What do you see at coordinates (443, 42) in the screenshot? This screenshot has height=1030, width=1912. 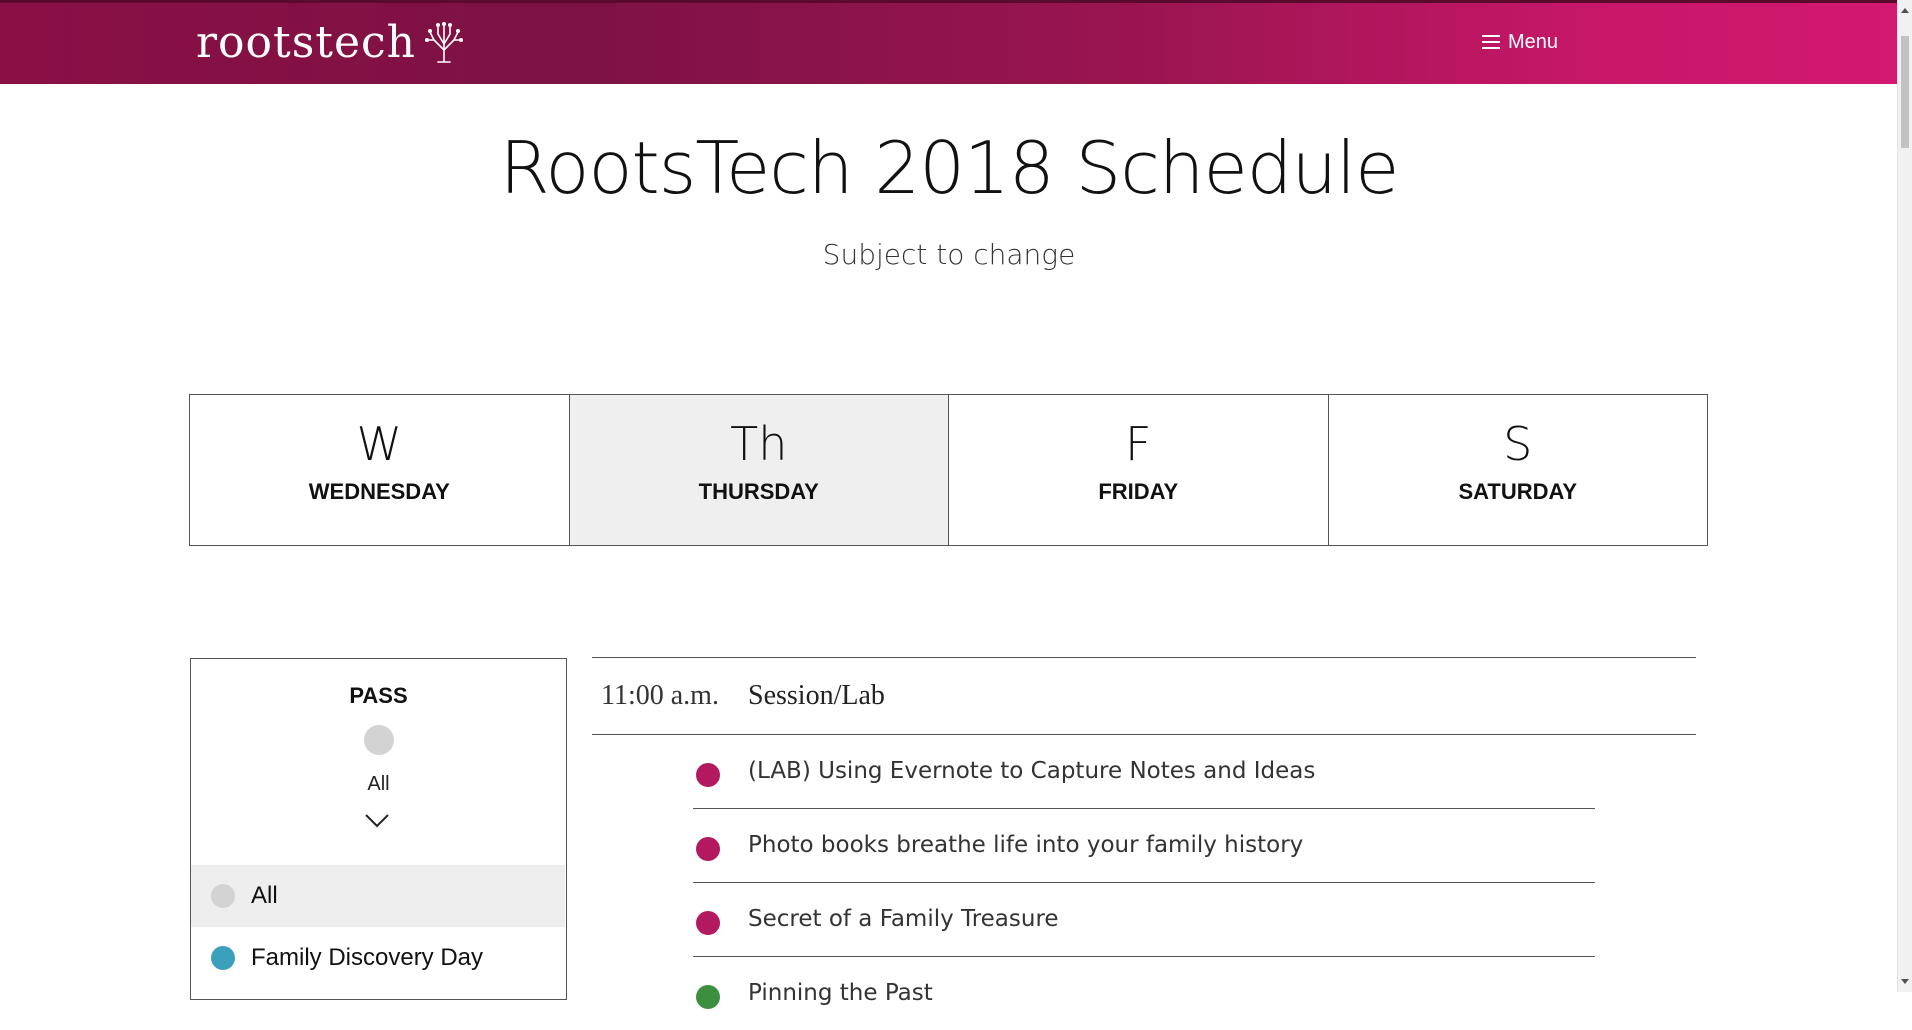 I see `tree-logo-icon` at bounding box center [443, 42].